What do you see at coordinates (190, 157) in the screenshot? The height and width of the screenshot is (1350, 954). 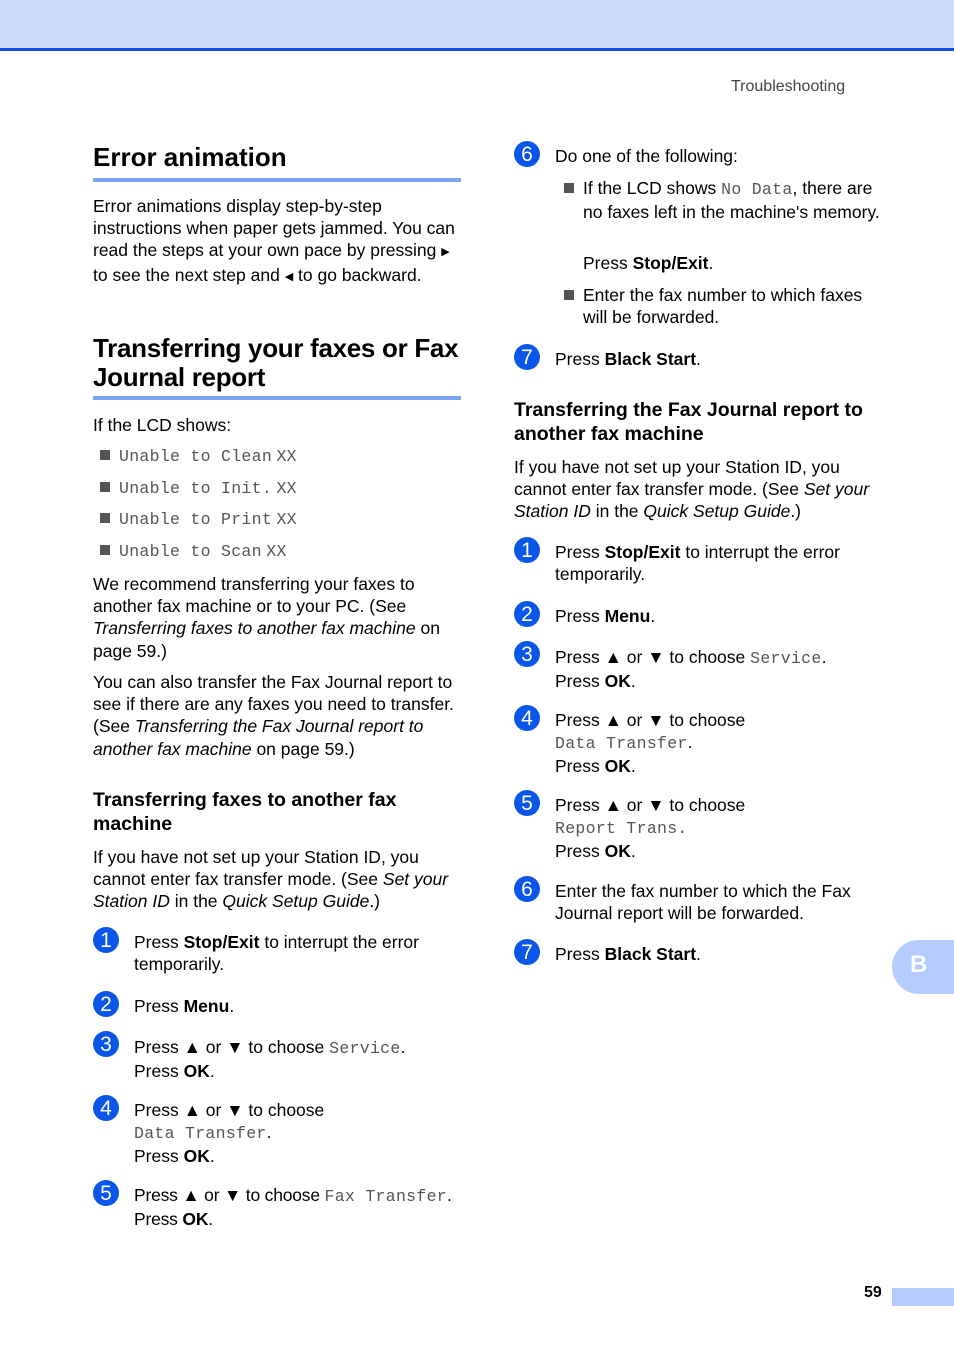 I see `section-title-error-animation: Error animation` at bounding box center [190, 157].